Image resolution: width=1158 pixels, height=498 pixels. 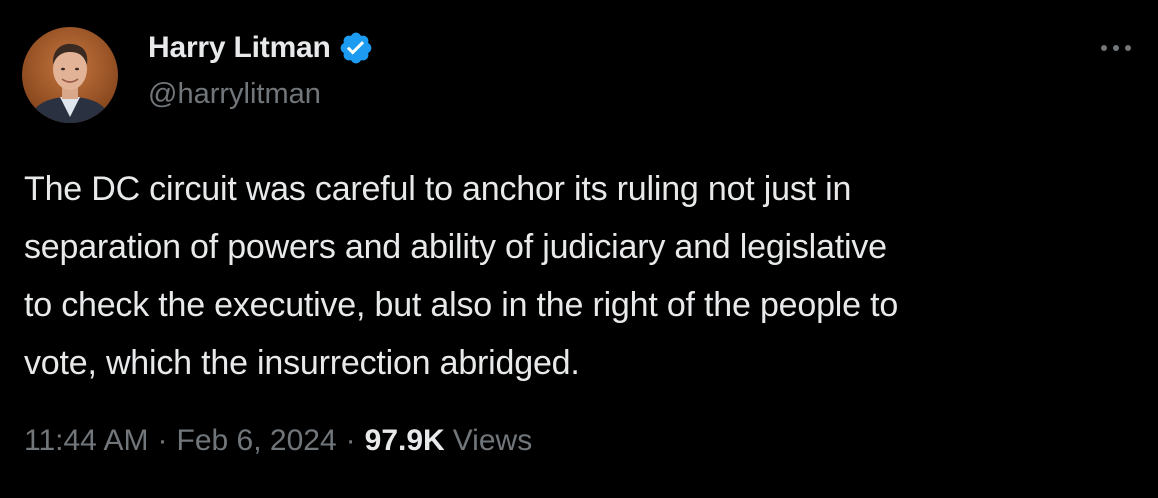 What do you see at coordinates (86, 441) in the screenshot?
I see `tweet-time: 11:44 AM` at bounding box center [86, 441].